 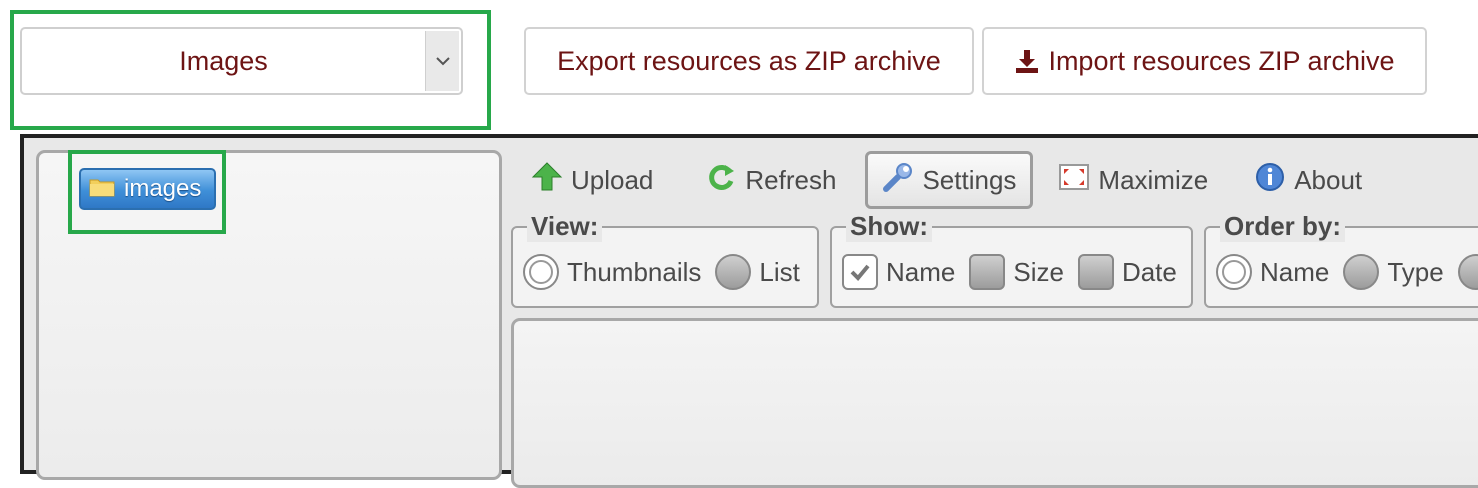 I want to click on show-option-label: Date, so click(x=1149, y=271).